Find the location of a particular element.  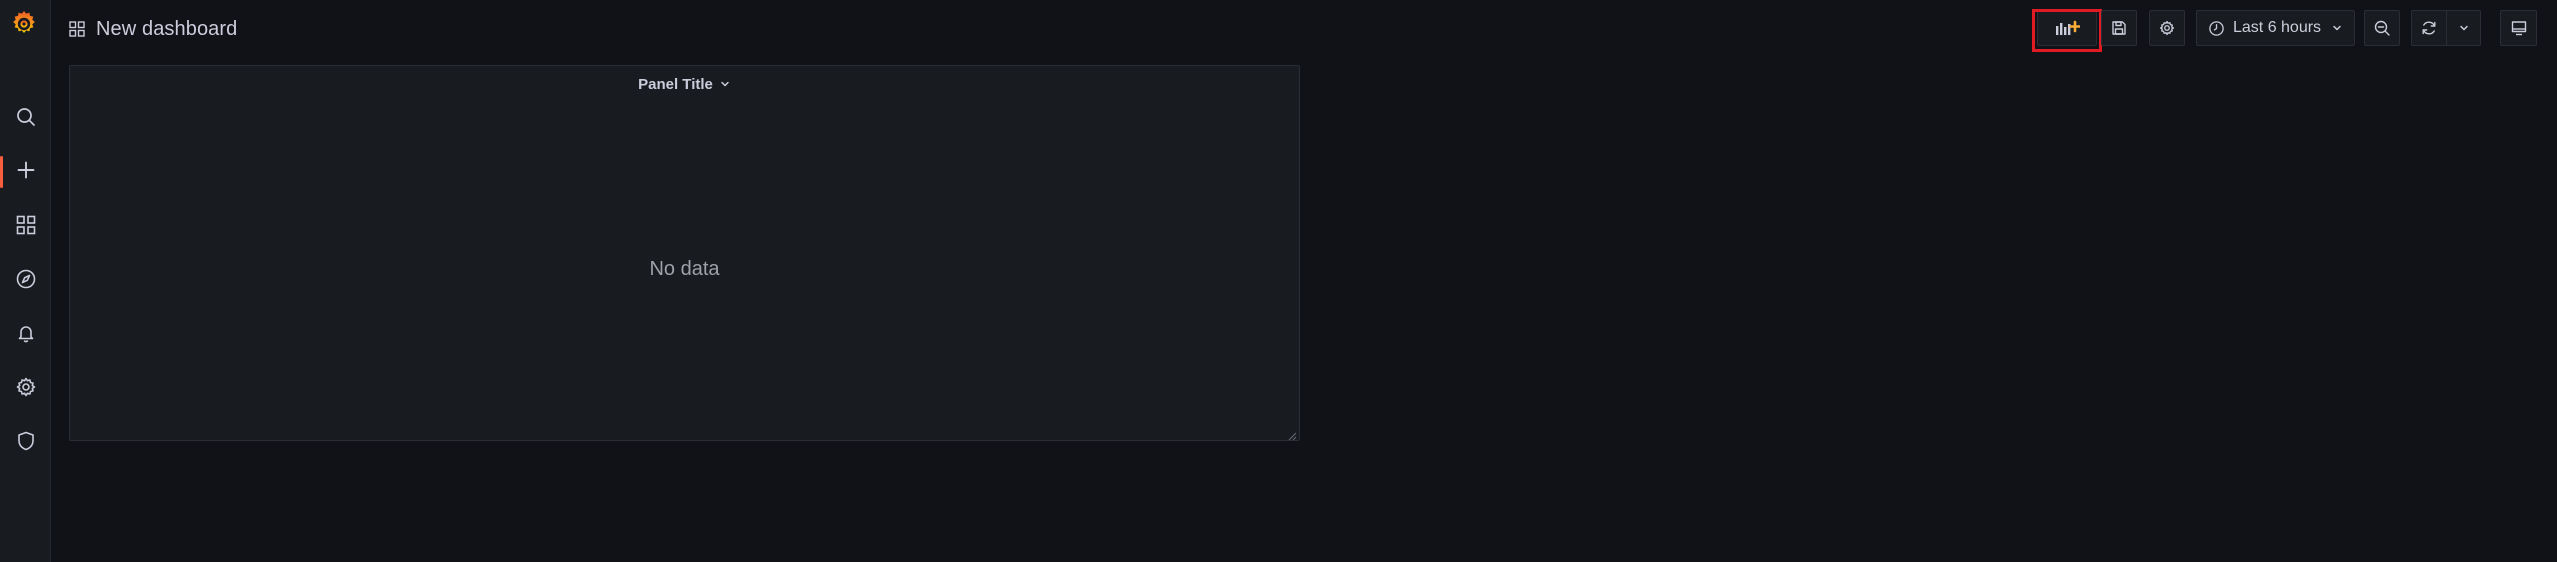

monitor-icon is located at coordinates (2519, 28).